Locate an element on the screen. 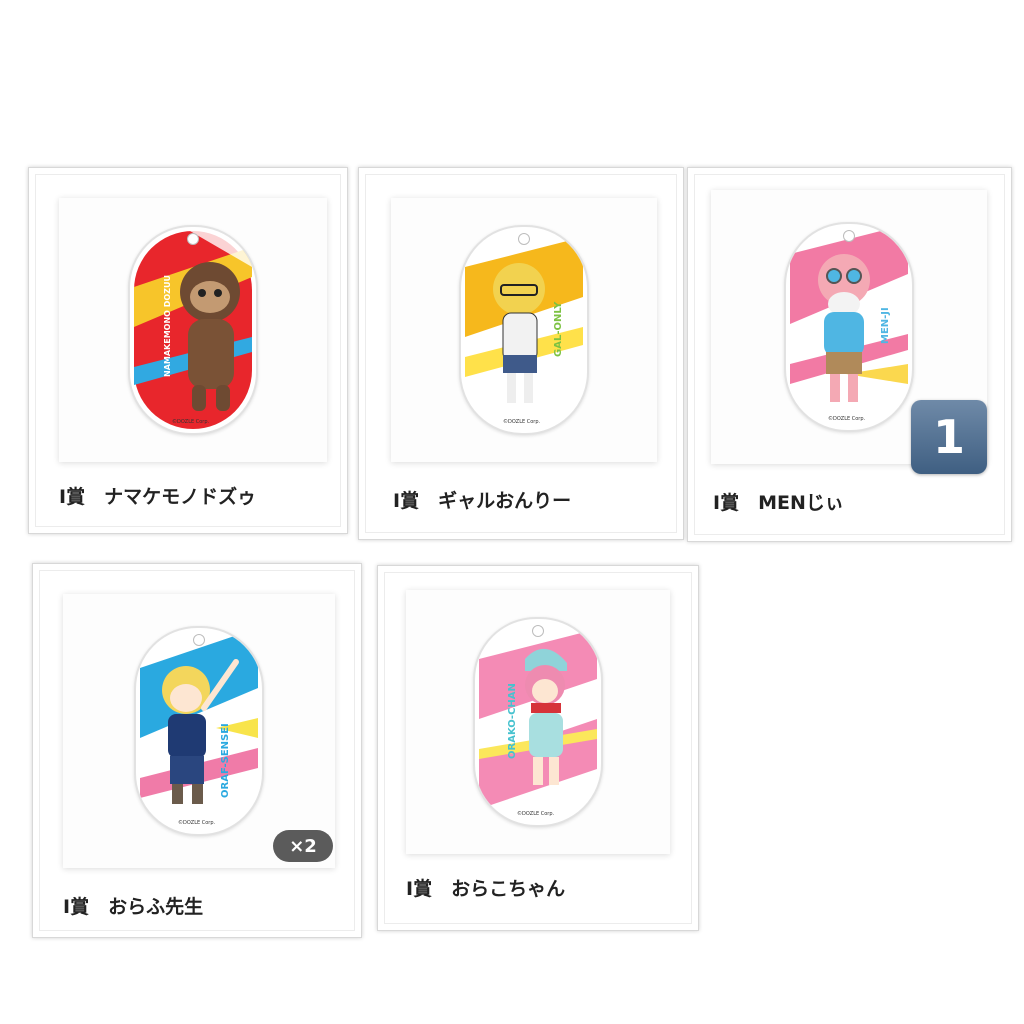 The width and height of the screenshot is (1024, 1024). prize-caption: I賞 おらふ先生 is located at coordinates (133, 907).